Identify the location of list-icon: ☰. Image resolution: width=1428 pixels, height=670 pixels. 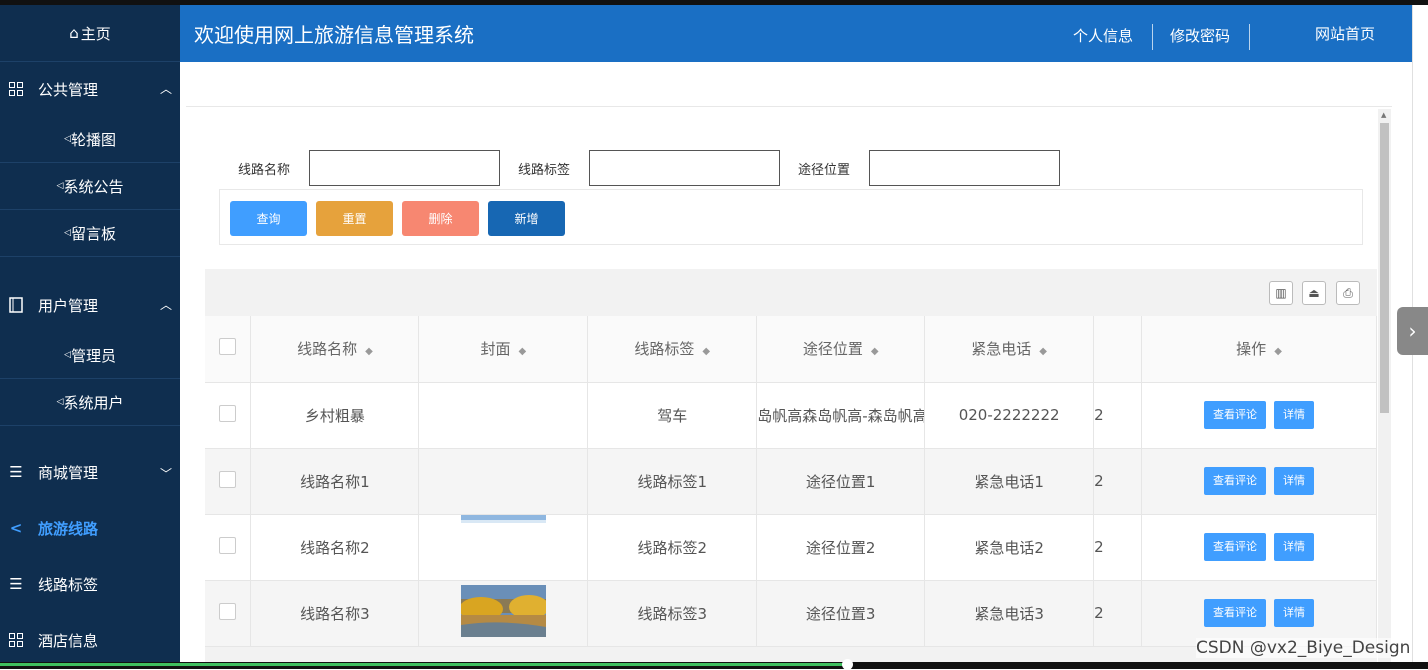
(16, 584).